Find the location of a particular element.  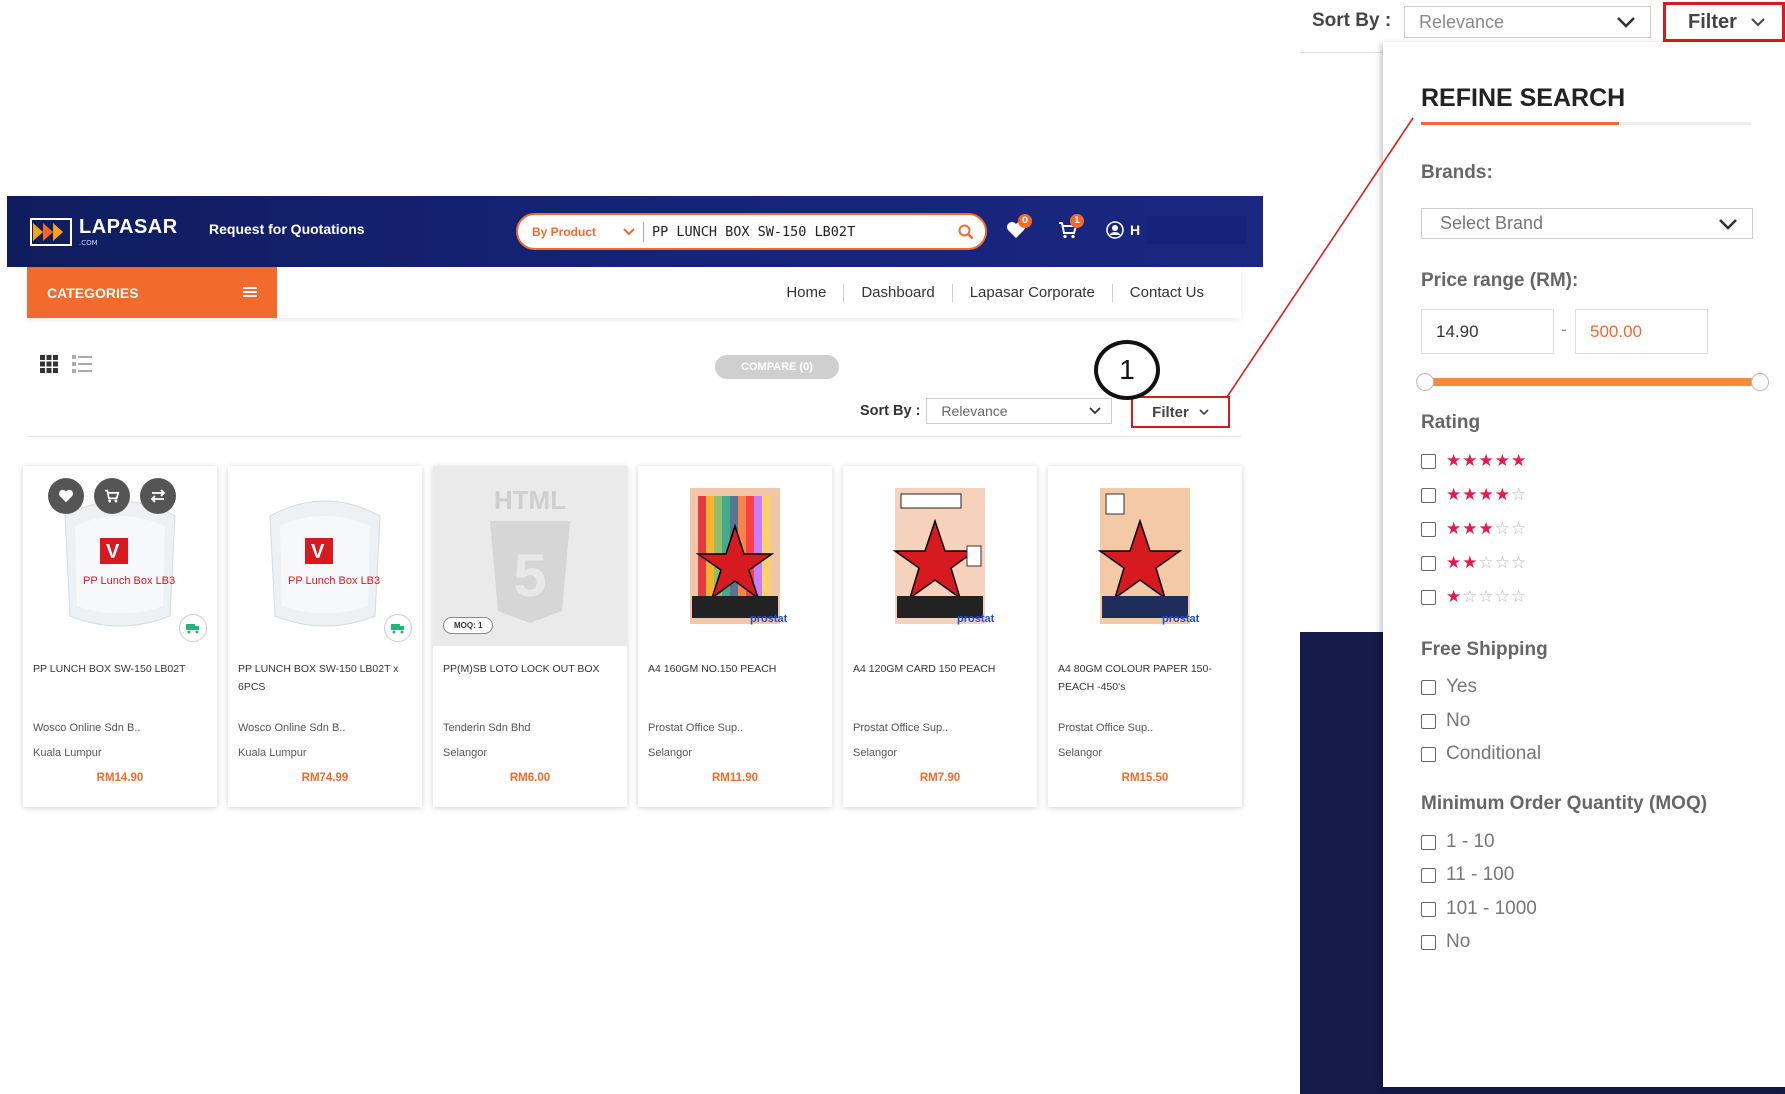

star-rating-icon: ★★★☆☆ is located at coordinates (1487, 528).